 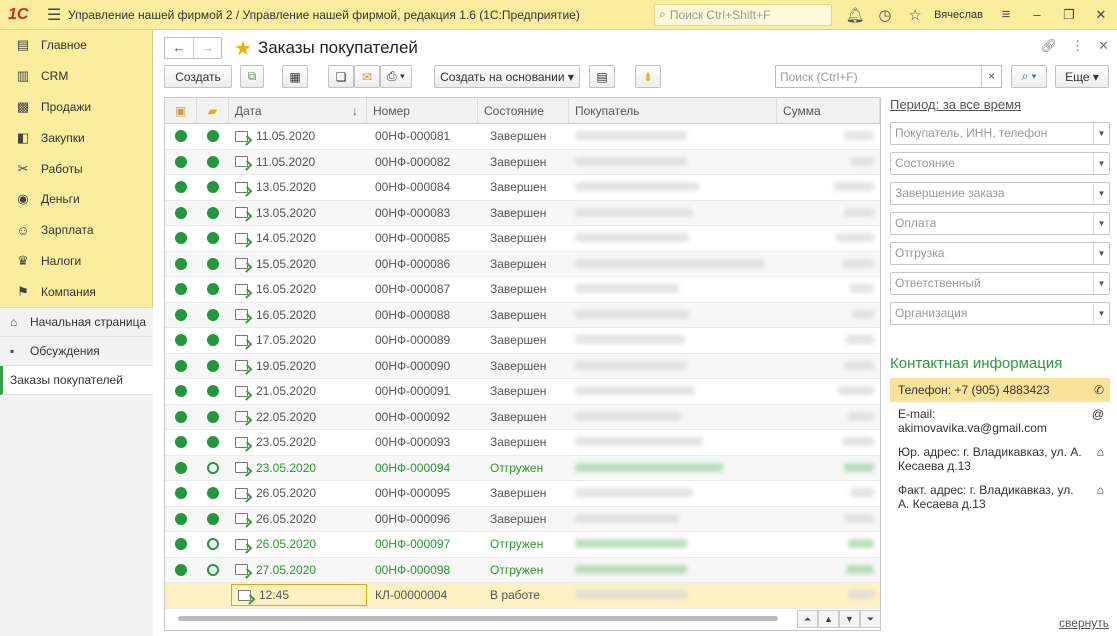 What do you see at coordinates (252, 76) in the screenshot?
I see `copy-button: ⧉` at bounding box center [252, 76].